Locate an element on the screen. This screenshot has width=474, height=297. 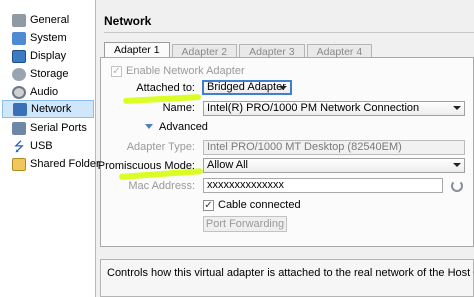
attached-to-value: Bridged Adapter is located at coordinates (246, 87).